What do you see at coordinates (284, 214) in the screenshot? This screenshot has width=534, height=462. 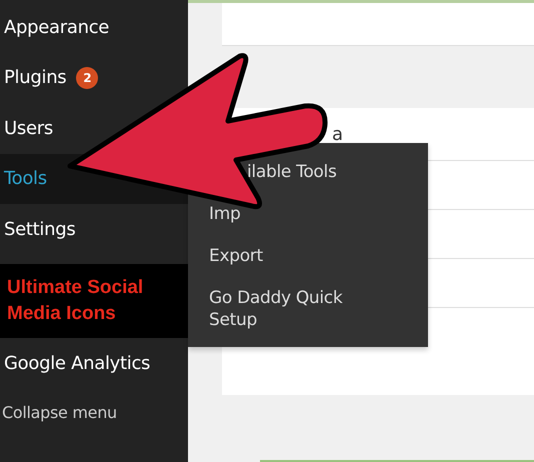 I see `submenu-item: Imp` at bounding box center [284, 214].